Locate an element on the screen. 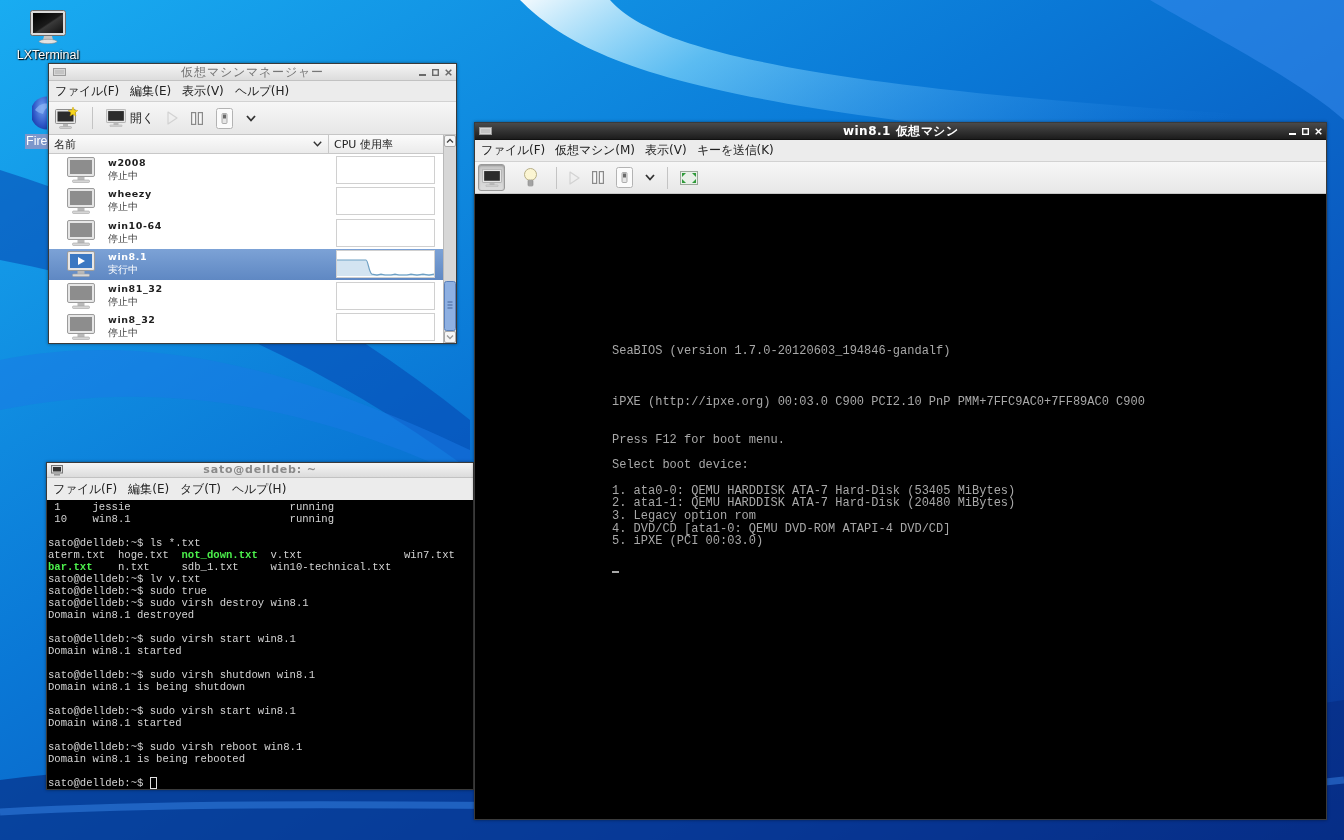 The width and height of the screenshot is (1344, 840). menu-item: タブ(T) is located at coordinates (200, 489).